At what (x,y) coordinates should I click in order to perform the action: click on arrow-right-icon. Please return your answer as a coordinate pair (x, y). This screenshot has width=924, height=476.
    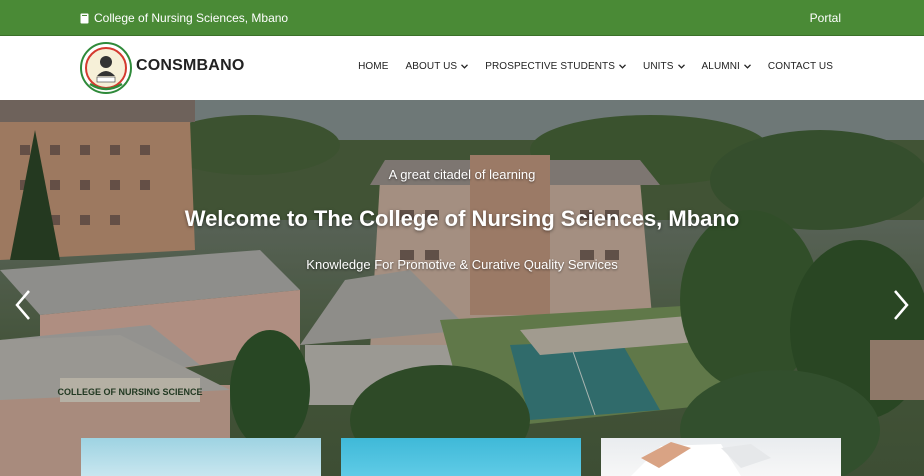
    Looking at the image, I should click on (901, 305).